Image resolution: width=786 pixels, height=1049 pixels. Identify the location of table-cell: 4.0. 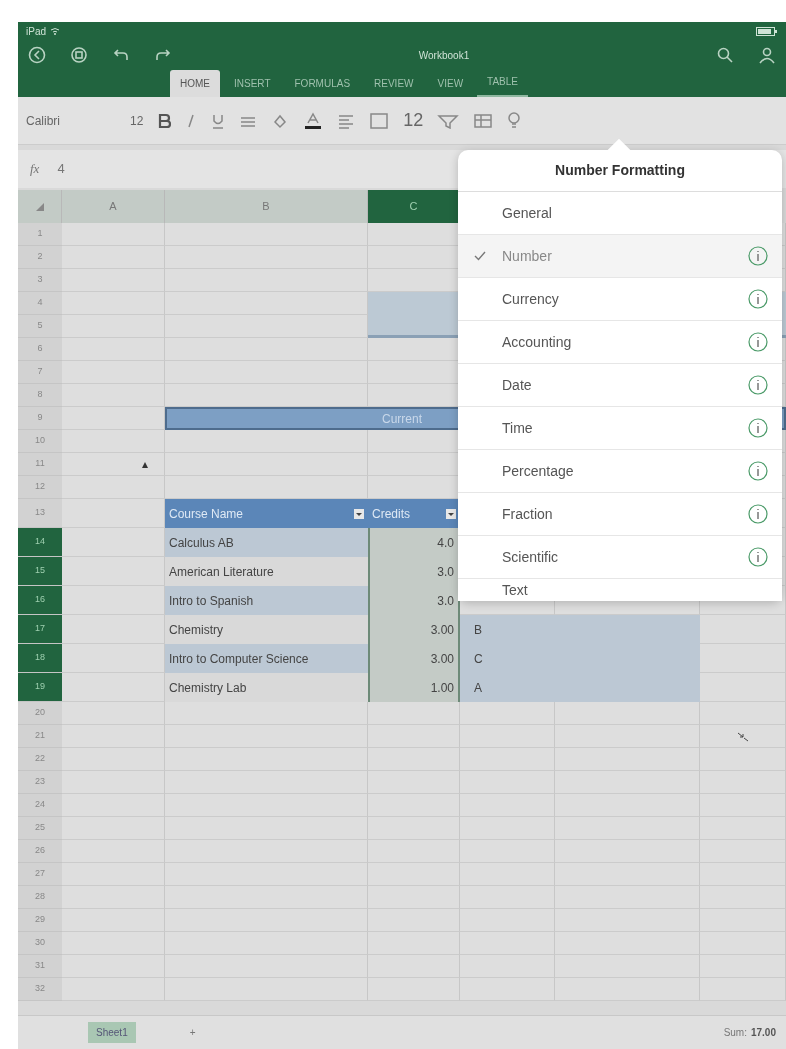
(414, 542).